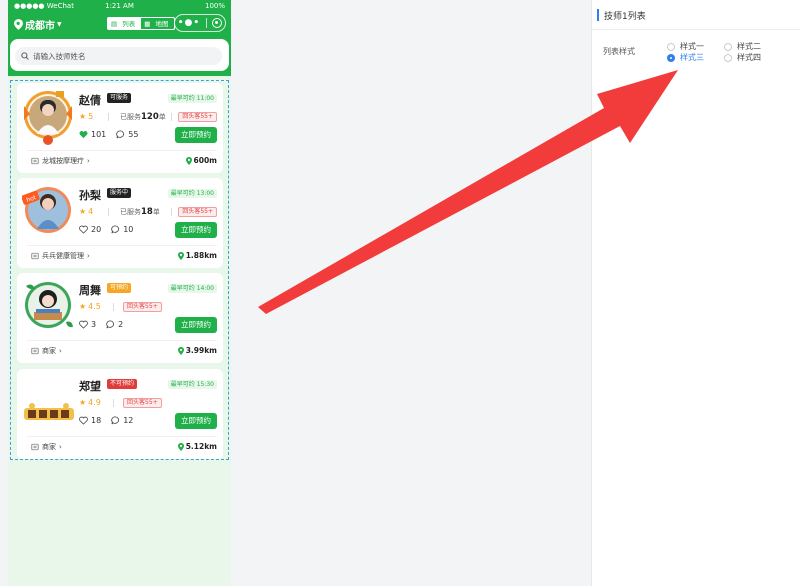 This screenshot has height=586, width=800. Describe the element at coordinates (46, 210) in the screenshot. I see `hot-frame-avatar-icon: hot` at that location.